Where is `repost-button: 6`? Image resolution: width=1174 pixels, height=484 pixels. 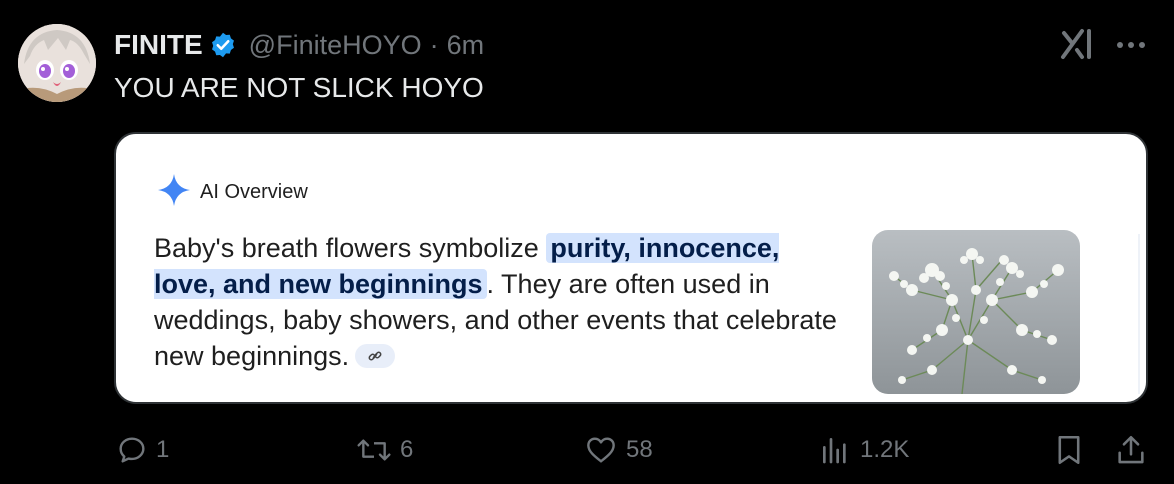
repost-button: 6 is located at coordinates (384, 450).